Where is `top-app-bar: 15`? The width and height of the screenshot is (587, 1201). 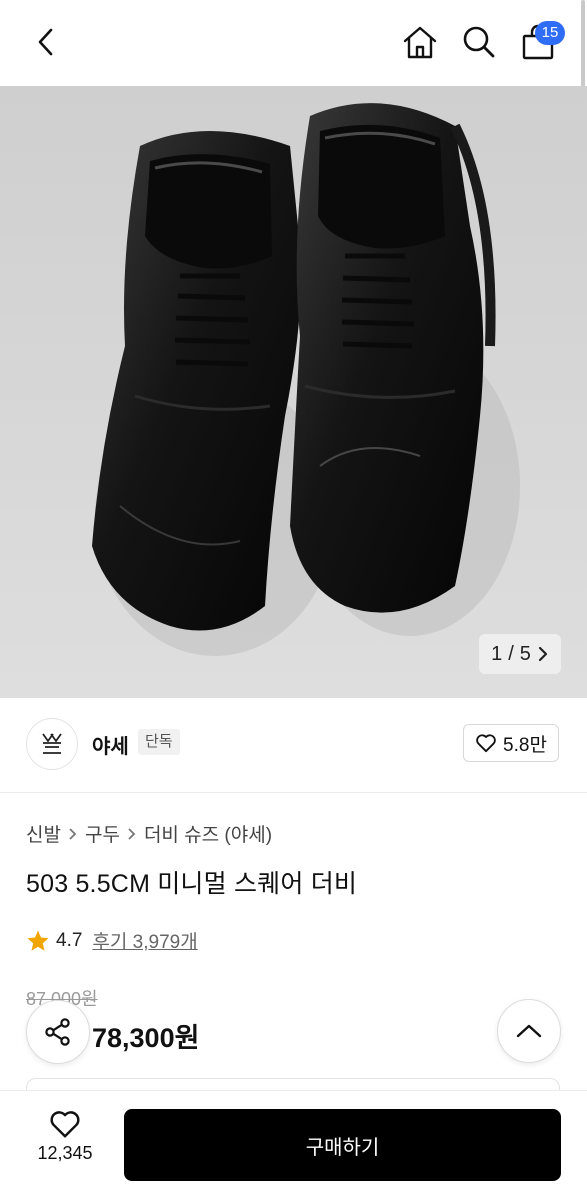 top-app-bar: 15 is located at coordinates (293, 48).